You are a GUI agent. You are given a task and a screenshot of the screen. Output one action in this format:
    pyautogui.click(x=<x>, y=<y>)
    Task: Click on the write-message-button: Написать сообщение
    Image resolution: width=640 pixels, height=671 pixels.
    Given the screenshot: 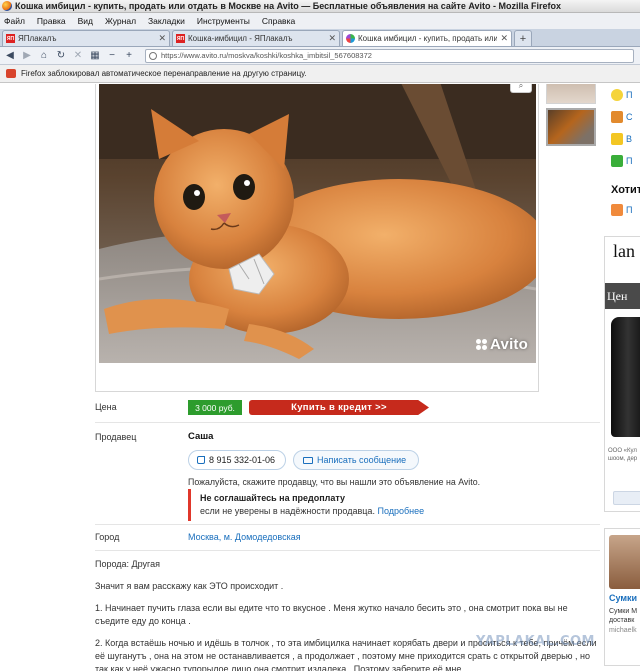 What is the action you would take?
    pyautogui.click(x=356, y=460)
    